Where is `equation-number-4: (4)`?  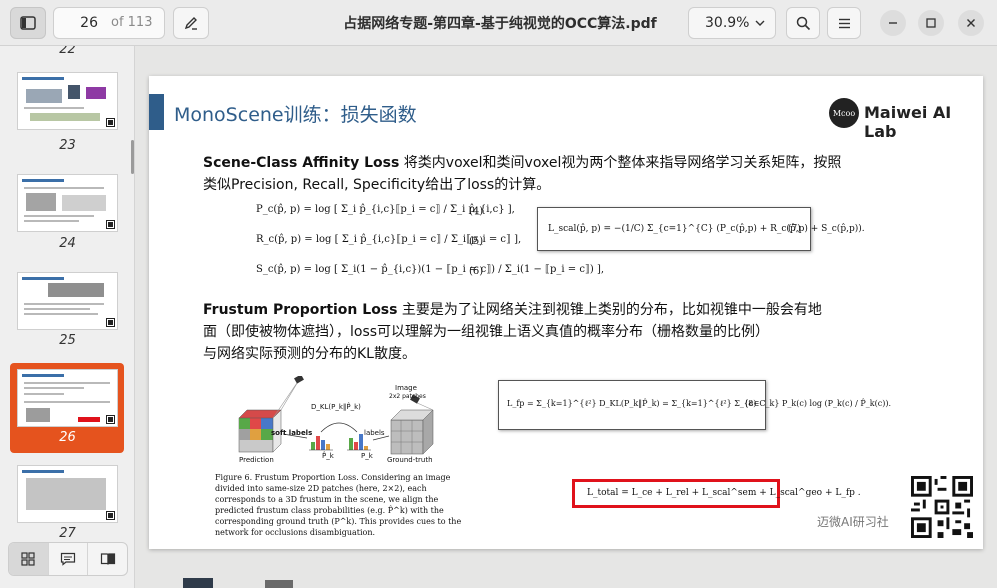 equation-number-4: (4) is located at coordinates (476, 211).